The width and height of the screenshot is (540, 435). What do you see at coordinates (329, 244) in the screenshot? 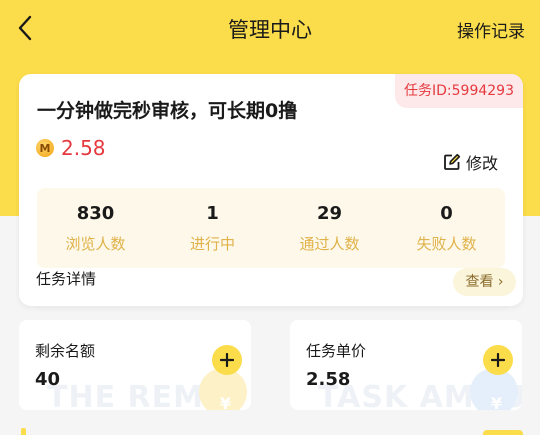
I see `stat-label: 通过人数` at bounding box center [329, 244].